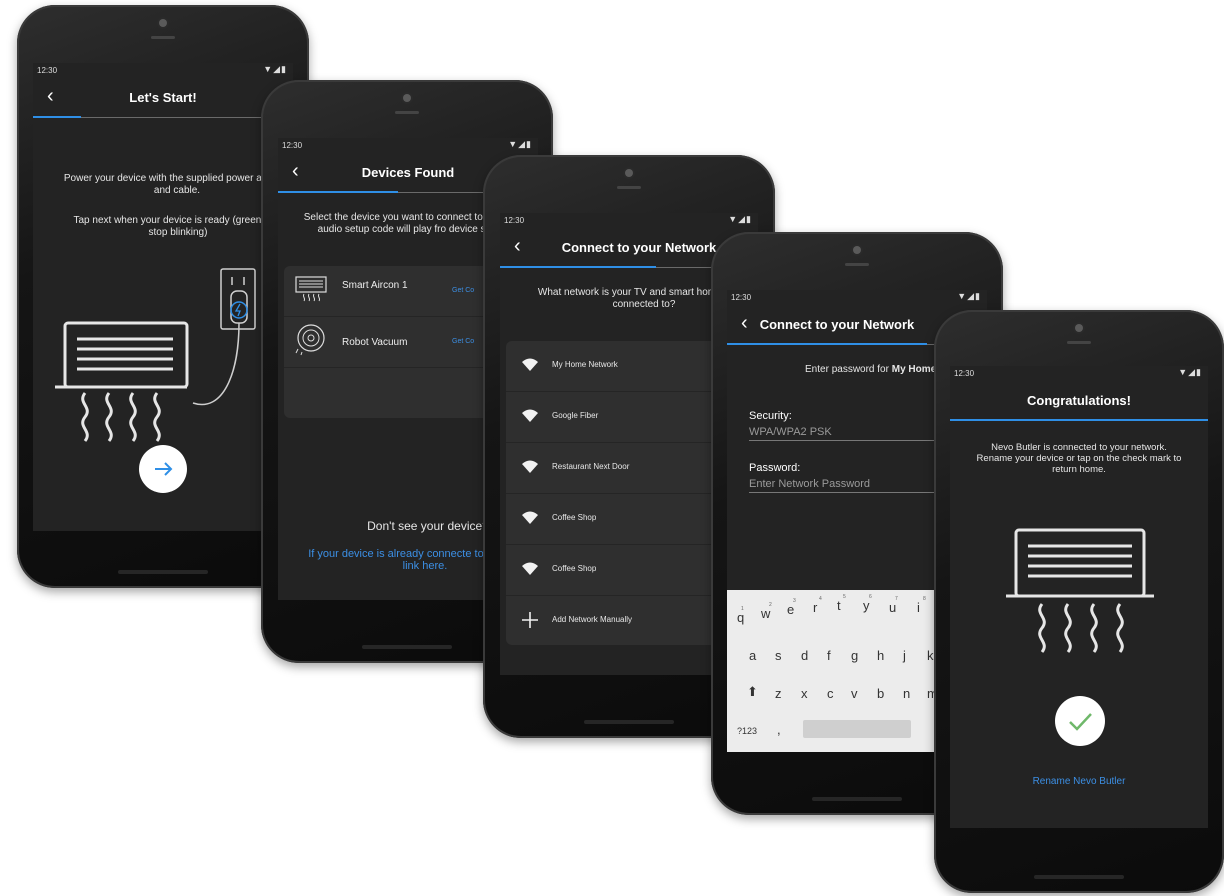  Describe the element at coordinates (880, 693) in the screenshot. I see `key: b` at that location.